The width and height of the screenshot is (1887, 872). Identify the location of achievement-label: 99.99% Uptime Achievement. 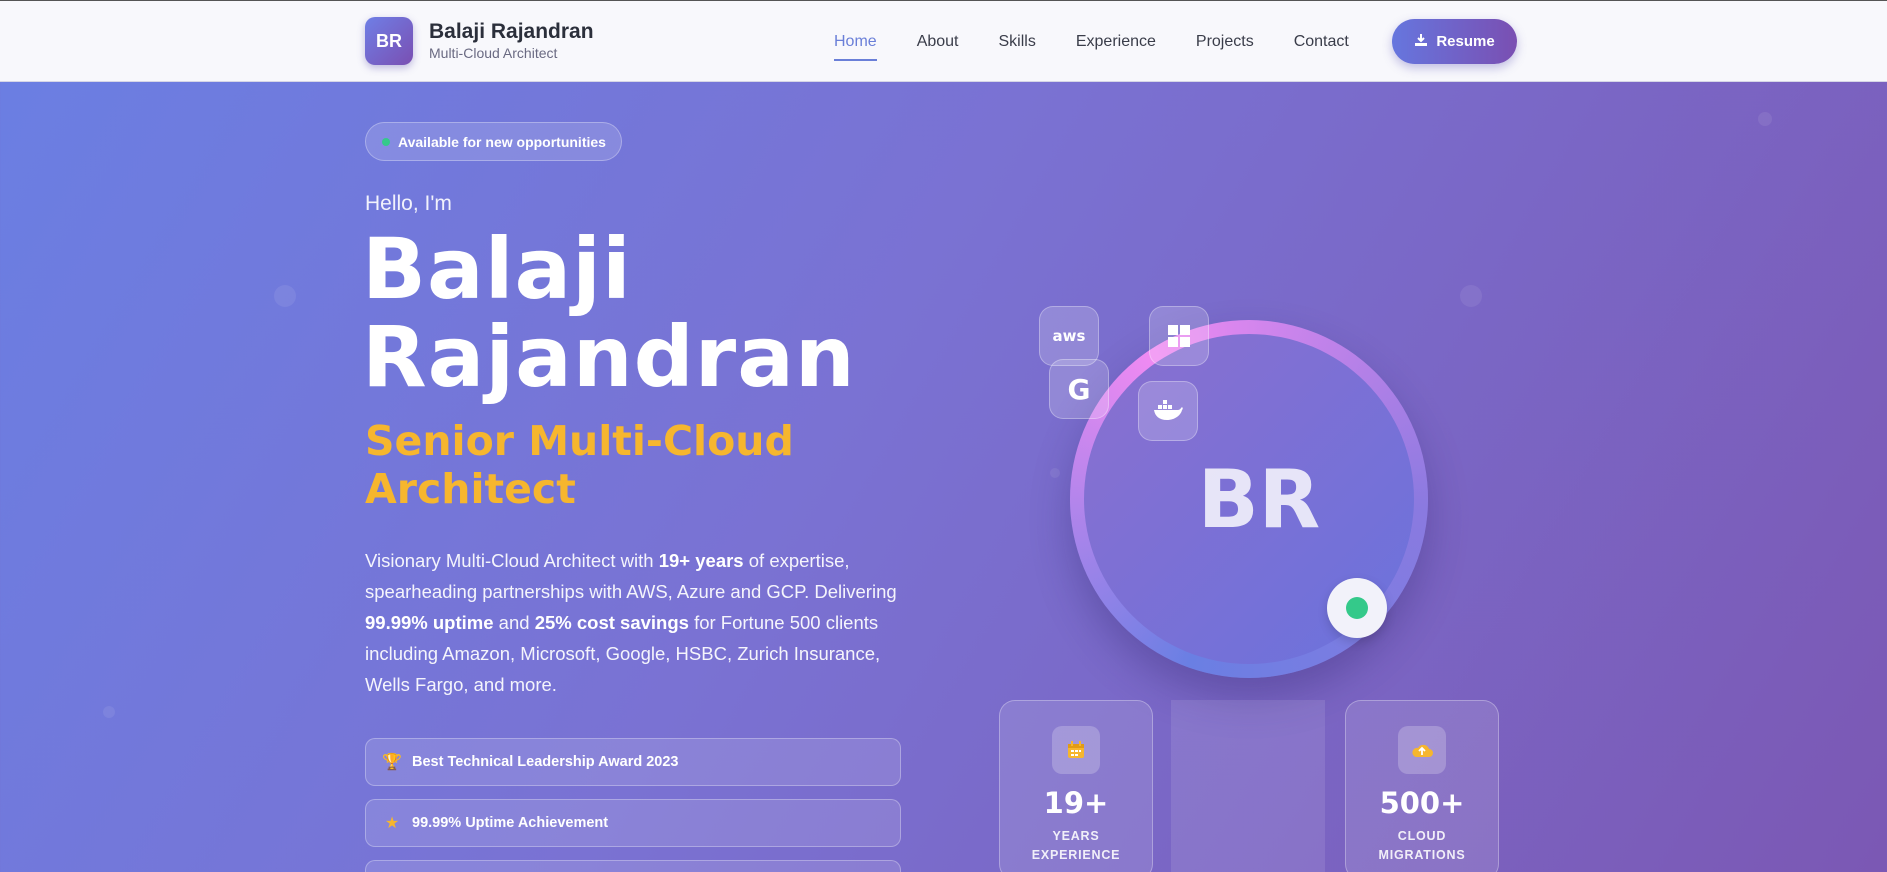
(510, 823).